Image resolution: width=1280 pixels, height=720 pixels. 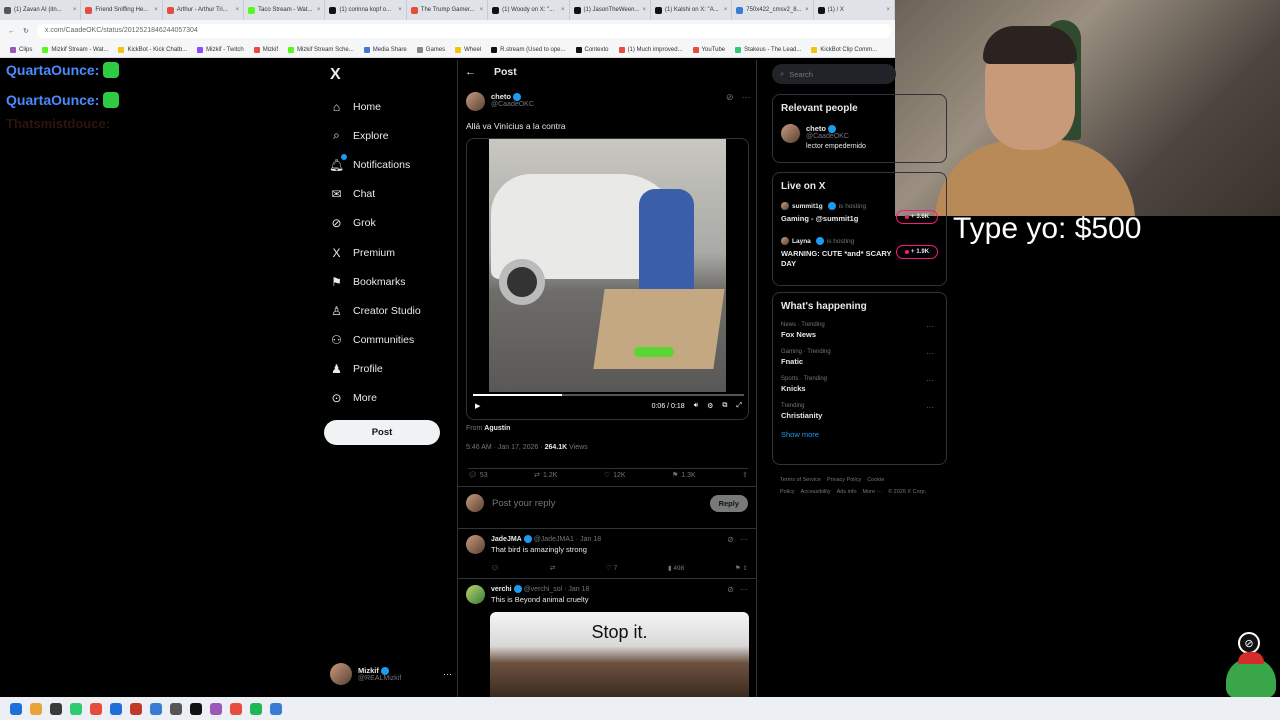 What do you see at coordinates (387, 106) in the screenshot?
I see `nav-item-home: ⌂ Home` at bounding box center [387, 106].